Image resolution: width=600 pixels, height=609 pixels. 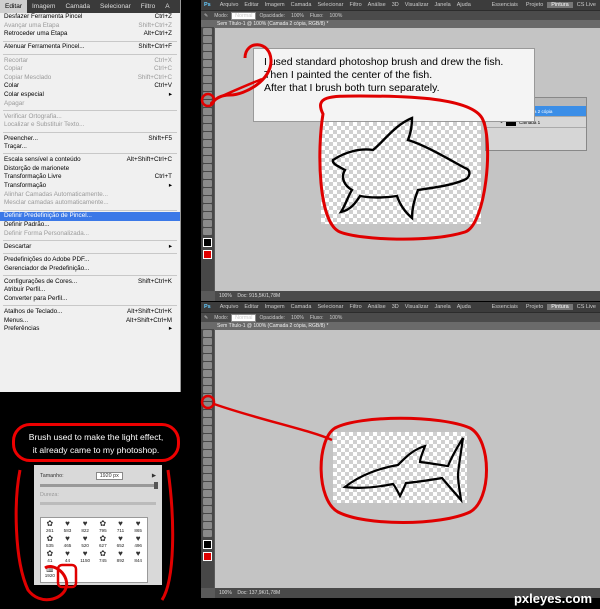 What do you see at coordinates (401, 168) in the screenshot?
I see `fish-outline-top` at bounding box center [401, 168].